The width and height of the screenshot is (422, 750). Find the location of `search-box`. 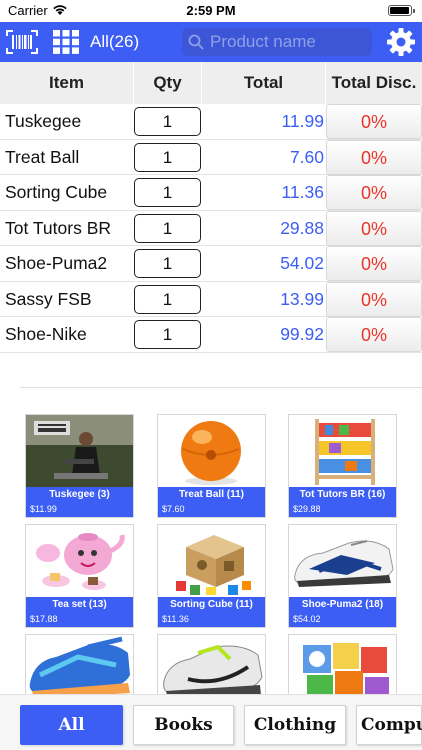

search-box is located at coordinates (277, 42).